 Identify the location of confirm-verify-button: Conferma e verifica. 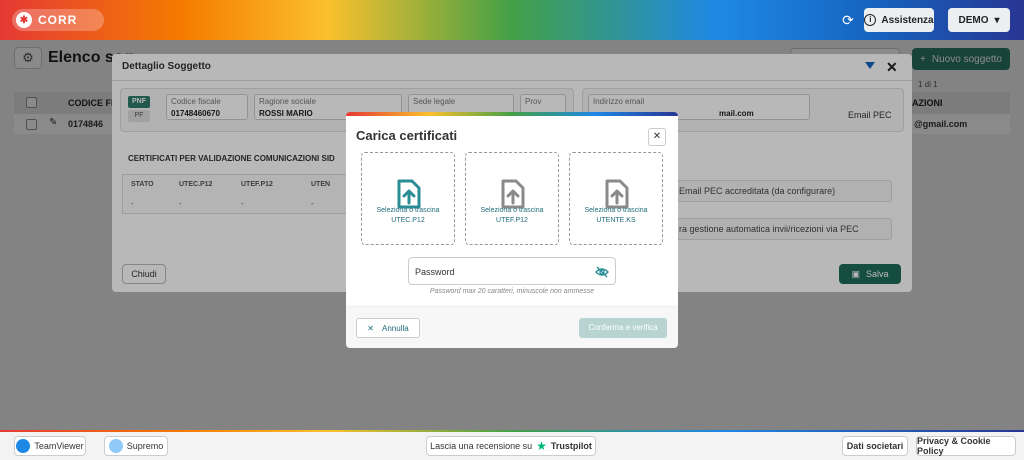
(623, 328).